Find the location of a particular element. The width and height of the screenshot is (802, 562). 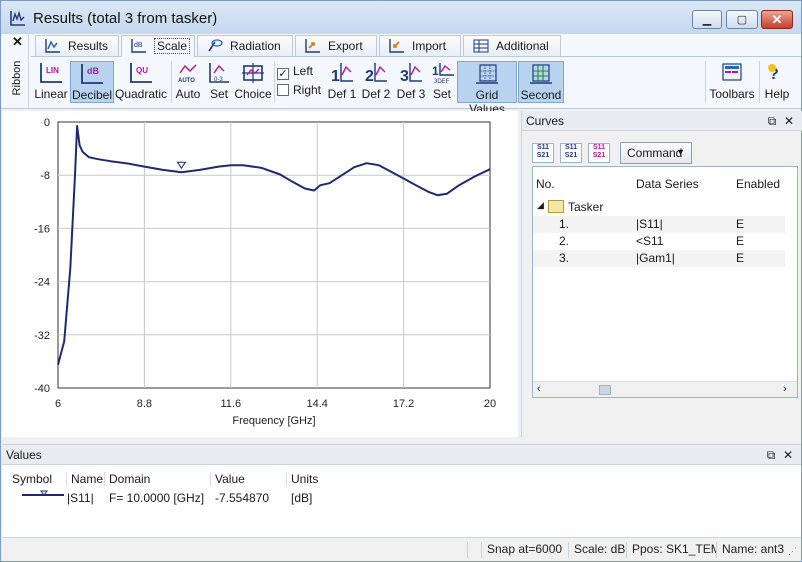

second-button: Second is located at coordinates (541, 82).